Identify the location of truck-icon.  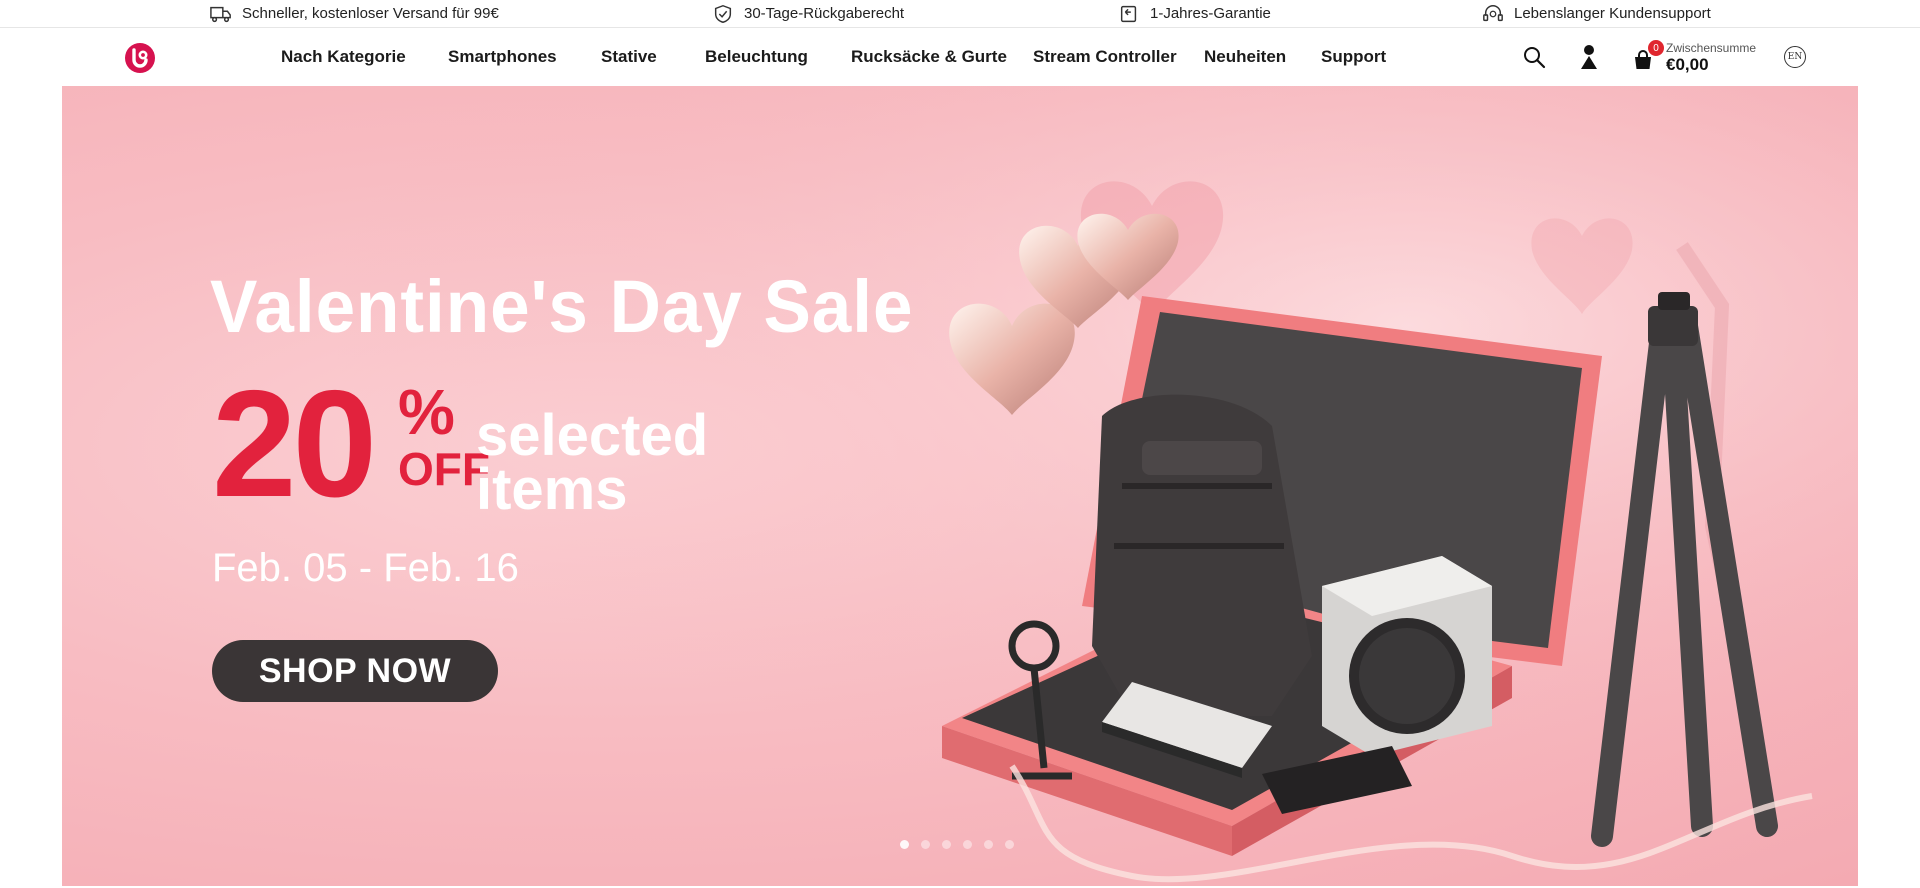
(220, 14).